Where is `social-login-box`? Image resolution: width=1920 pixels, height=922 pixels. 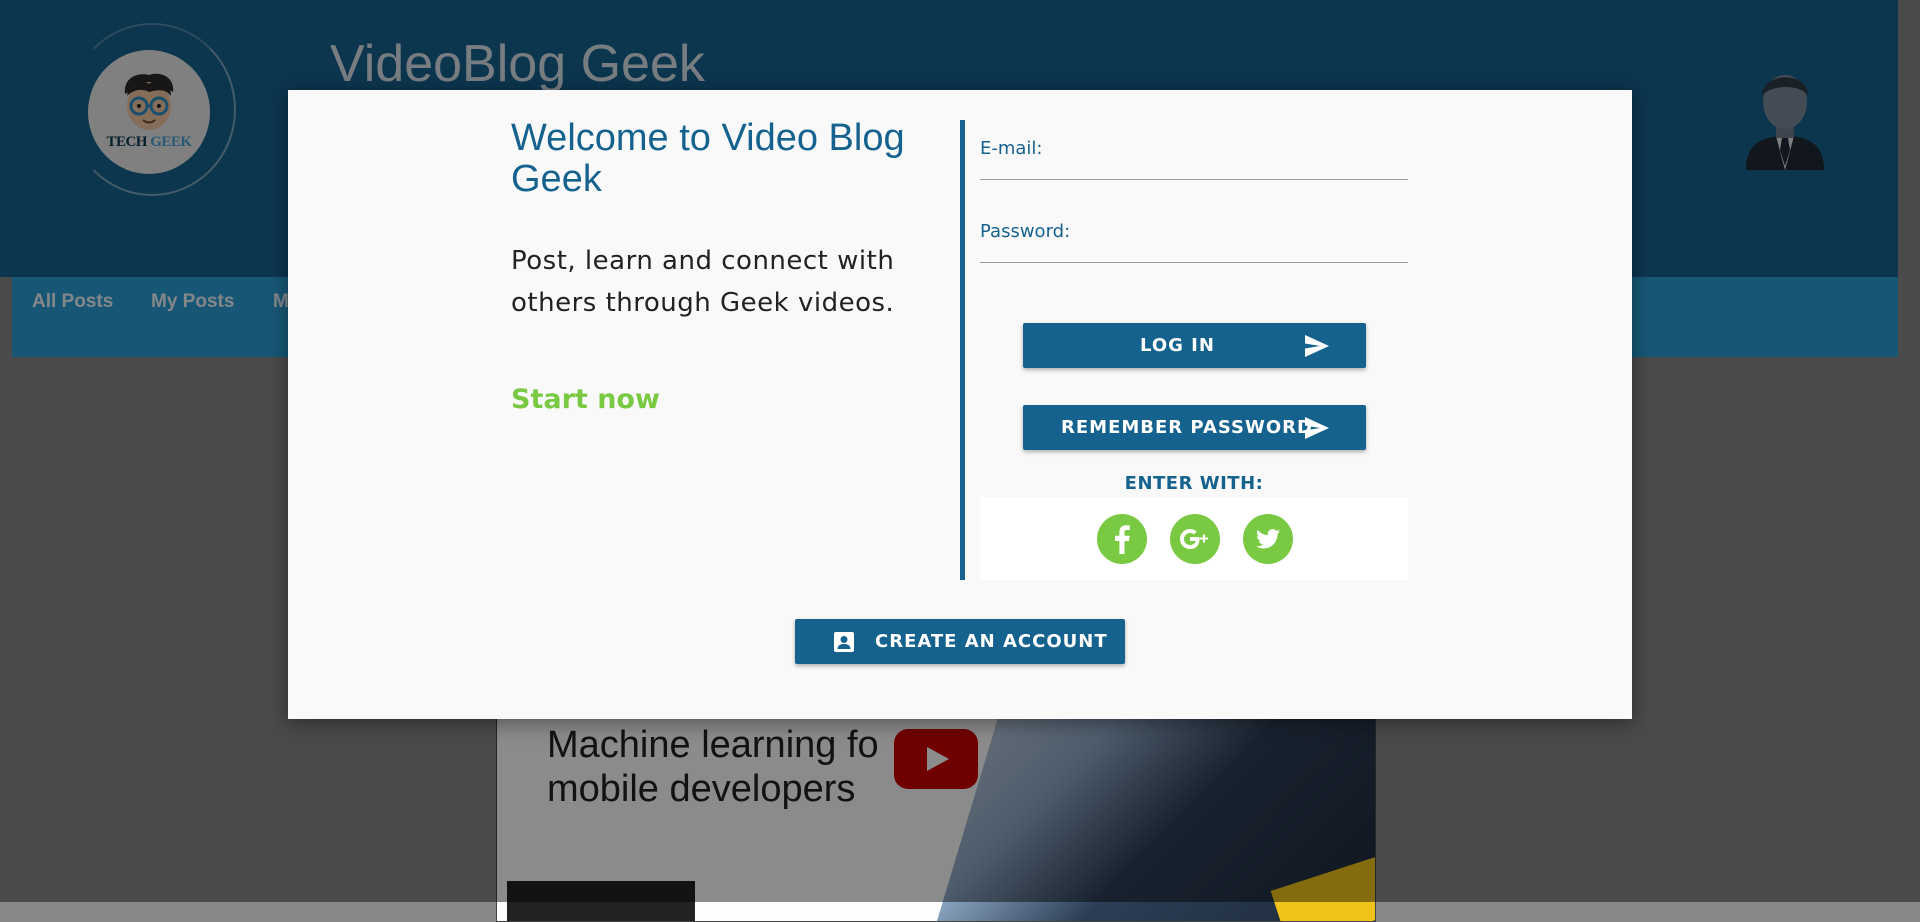
social-login-box is located at coordinates (1194, 538).